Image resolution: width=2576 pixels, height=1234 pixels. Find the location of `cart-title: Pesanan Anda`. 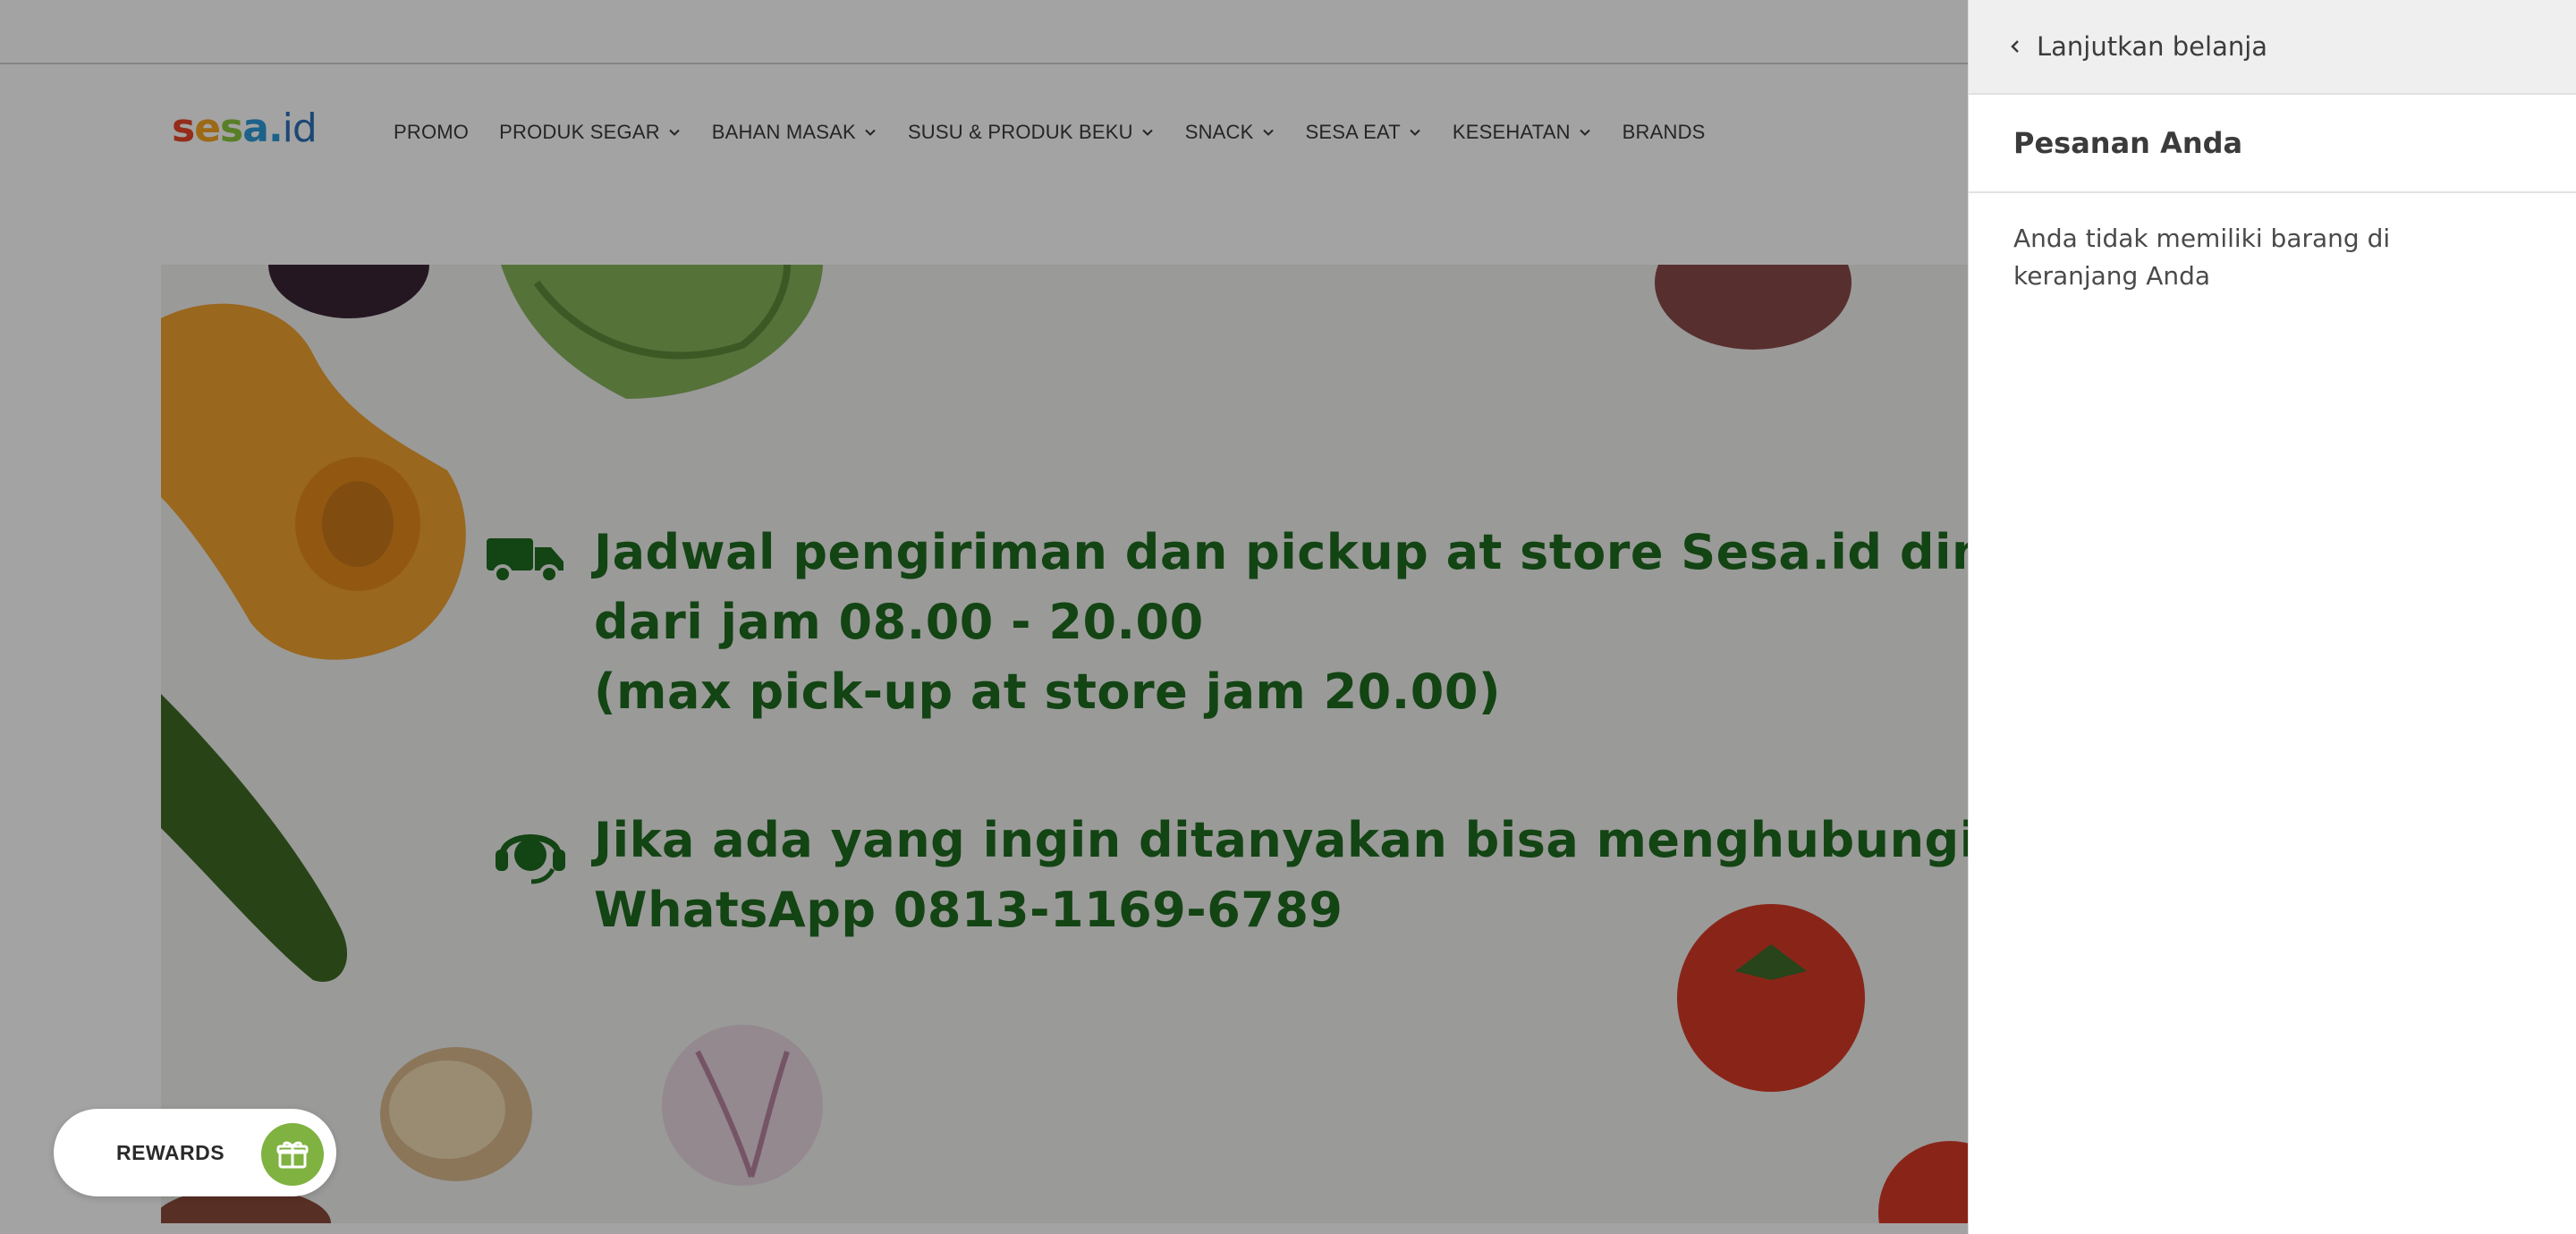

cart-title: Pesanan Anda is located at coordinates (2272, 144).